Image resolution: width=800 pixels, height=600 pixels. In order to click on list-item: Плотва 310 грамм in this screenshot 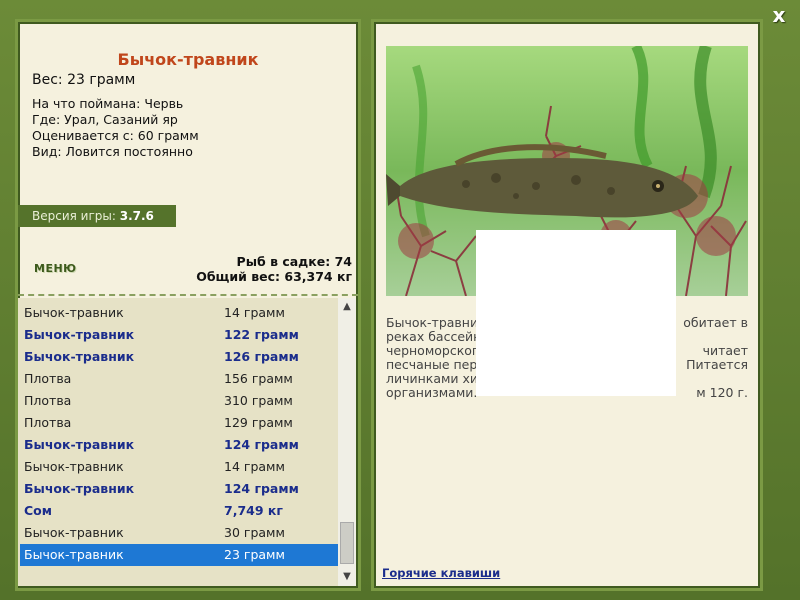, I will do `click(179, 401)`.